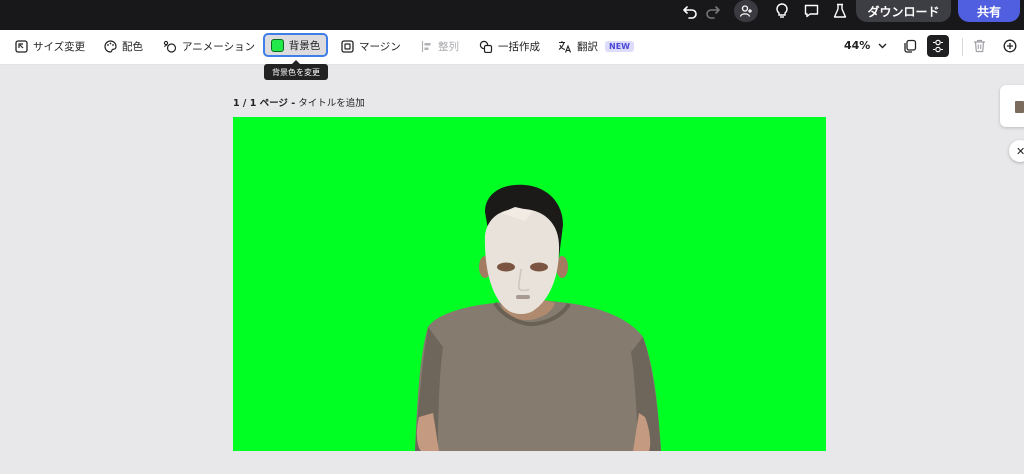  Describe the element at coordinates (587, 46) in the screenshot. I see `translate-label: 翻訳` at that location.